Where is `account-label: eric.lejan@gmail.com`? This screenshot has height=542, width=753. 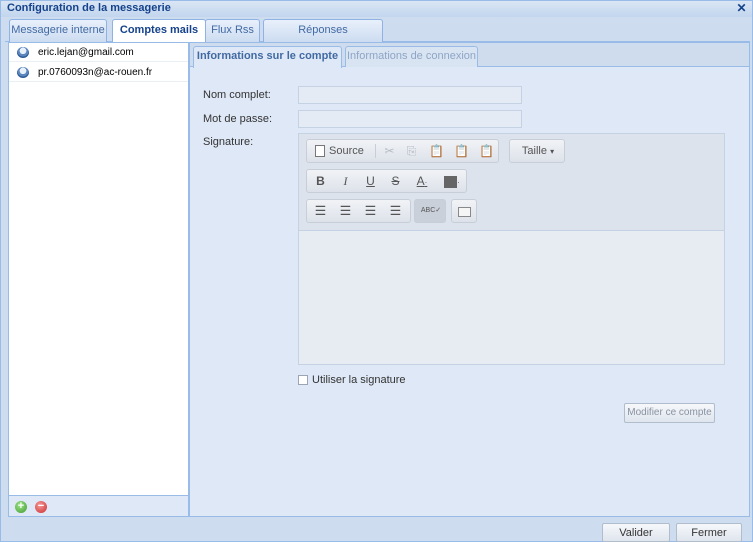
account-label: eric.lejan@gmail.com is located at coordinates (86, 52).